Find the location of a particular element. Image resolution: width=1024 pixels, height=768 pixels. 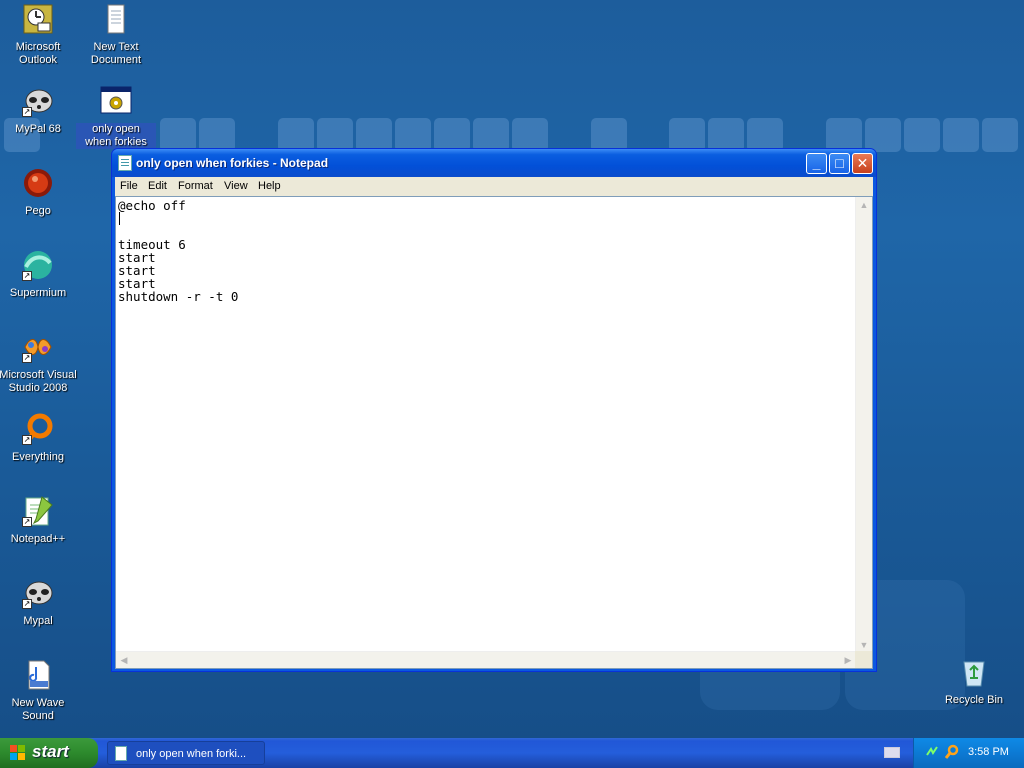

horizontal-scrollbar: ◀ ▶ is located at coordinates (486, 659).